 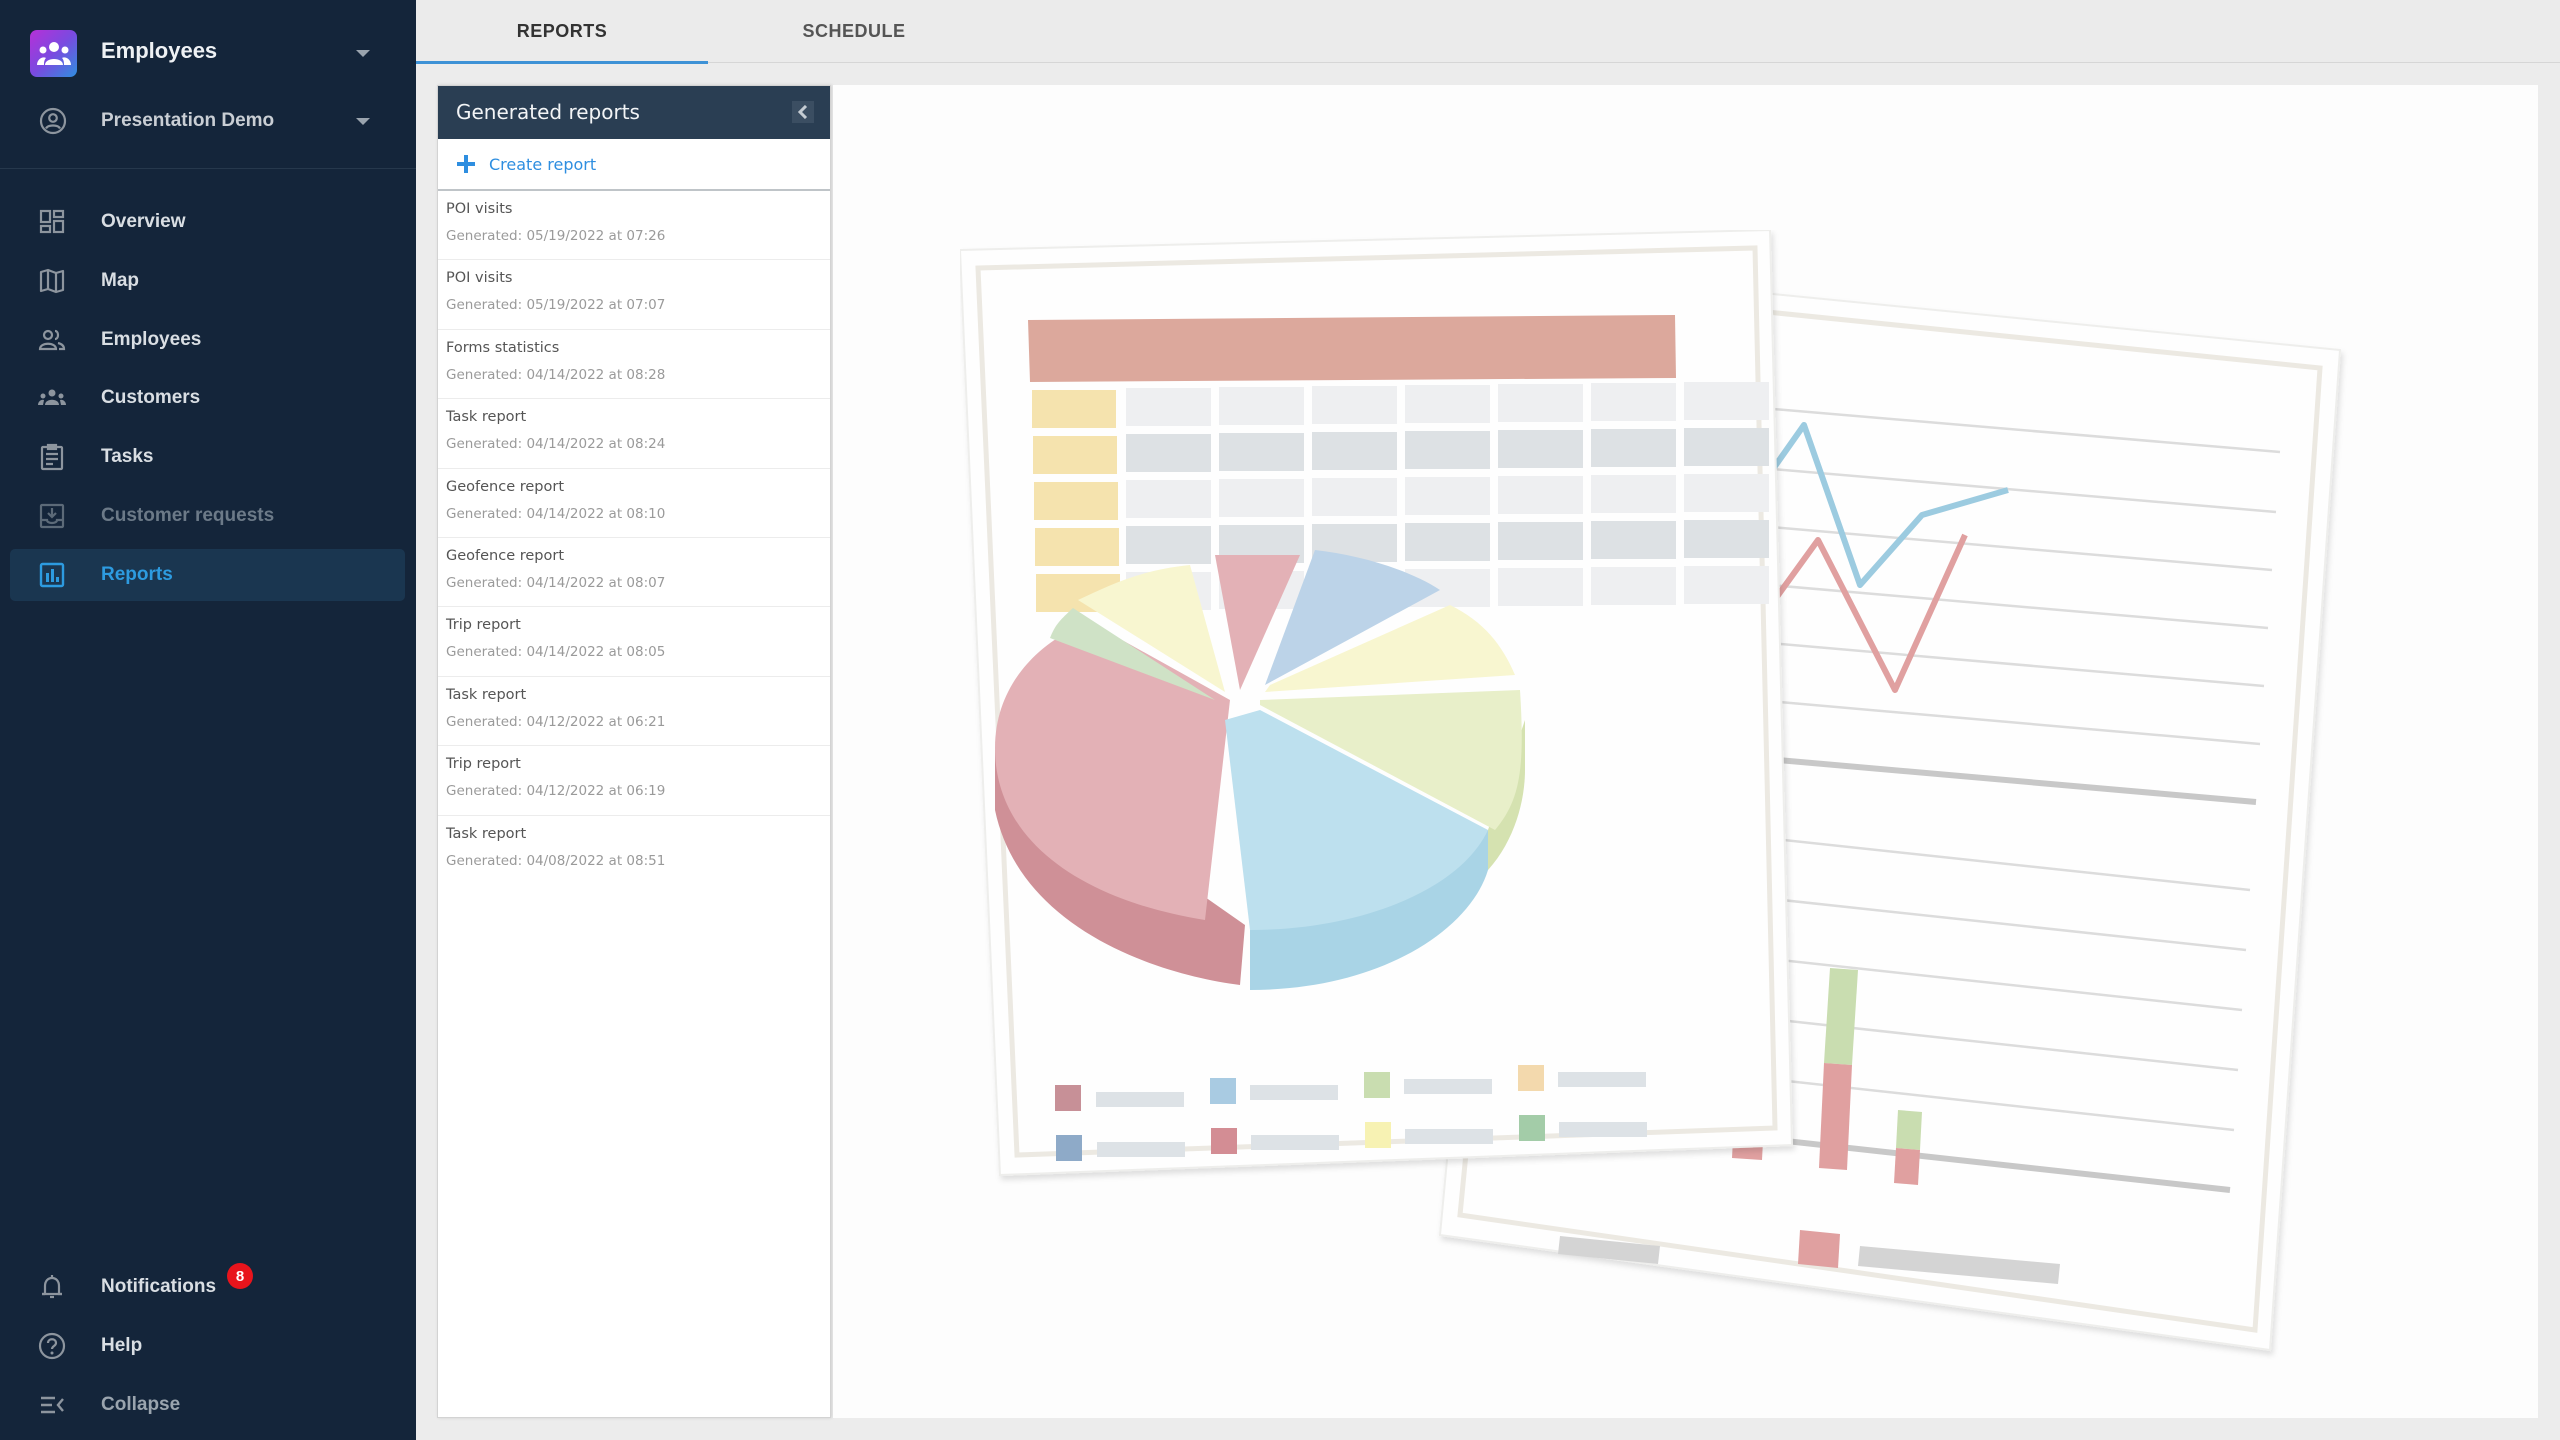 What do you see at coordinates (207, 457) in the screenshot?
I see `sidebar-item-tasks: Tasks` at bounding box center [207, 457].